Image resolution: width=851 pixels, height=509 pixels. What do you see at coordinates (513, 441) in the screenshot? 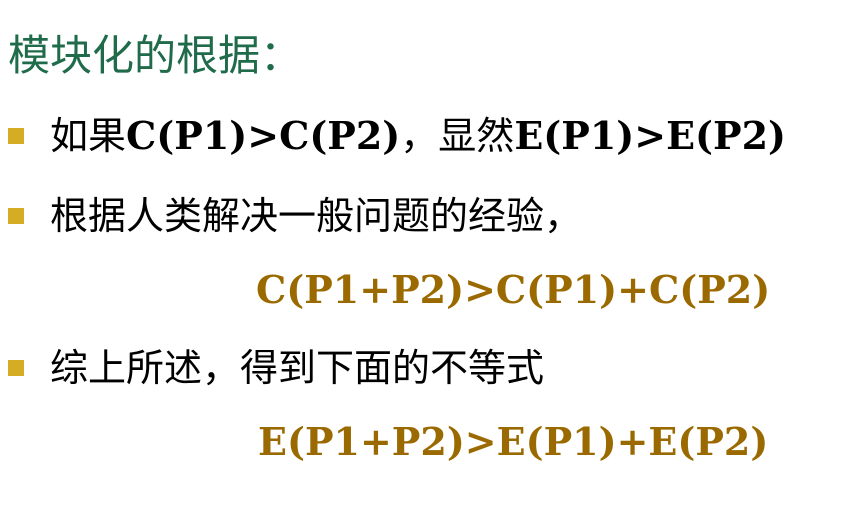
I see `formula-effort: E(P1+P2)>E(P1)+E(P2)` at bounding box center [513, 441].